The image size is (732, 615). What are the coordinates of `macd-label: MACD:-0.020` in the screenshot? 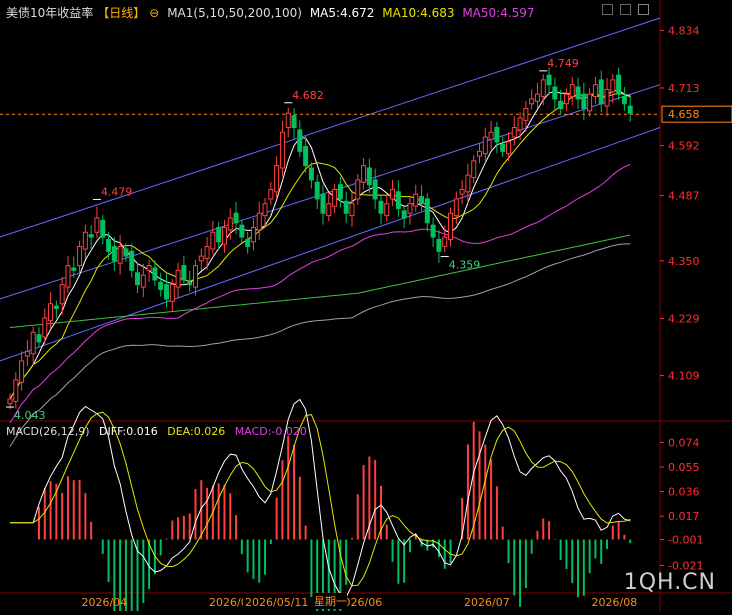 It's located at (270, 431).